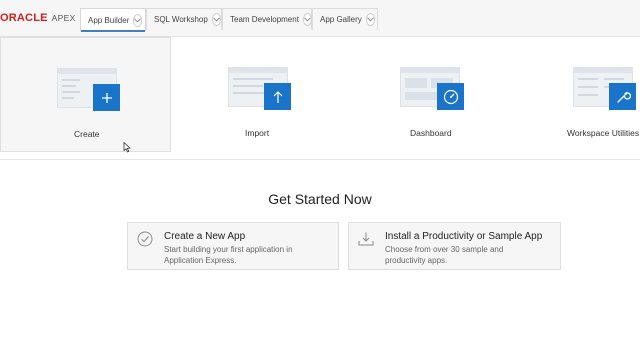 This screenshot has width=640, height=360. Describe the element at coordinates (24, 18) in the screenshot. I see `brand-name: ORACLE` at that location.